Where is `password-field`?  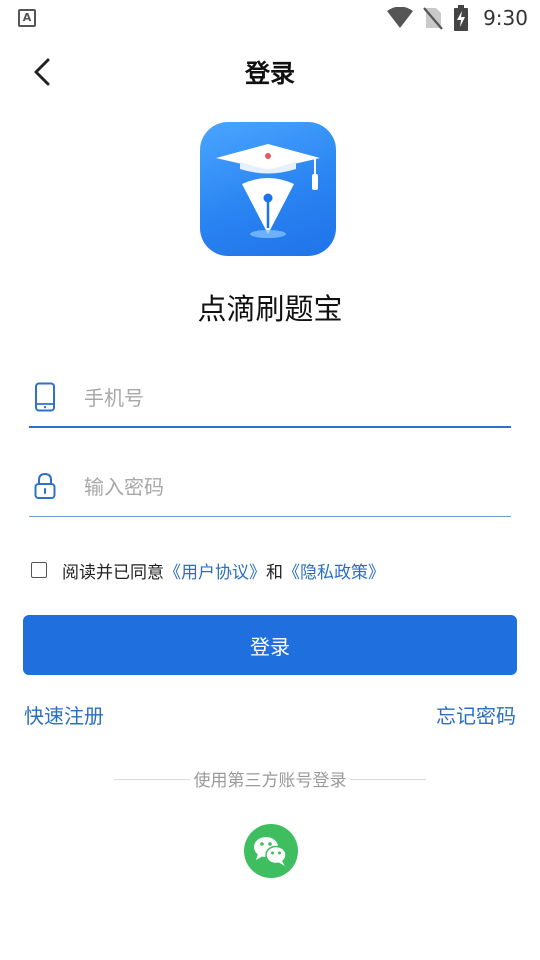 password-field is located at coordinates (270, 487).